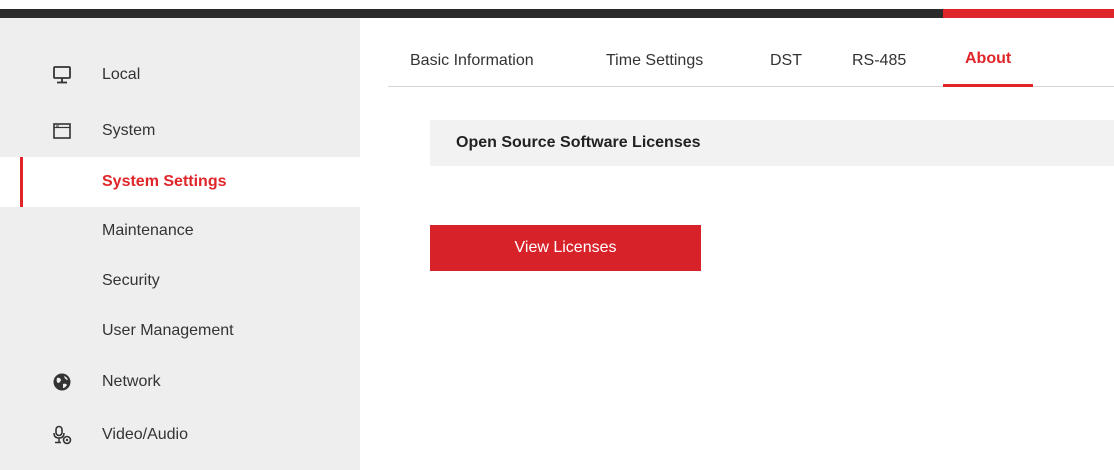  I want to click on tab-time-settings: Time Settings, so click(654, 65).